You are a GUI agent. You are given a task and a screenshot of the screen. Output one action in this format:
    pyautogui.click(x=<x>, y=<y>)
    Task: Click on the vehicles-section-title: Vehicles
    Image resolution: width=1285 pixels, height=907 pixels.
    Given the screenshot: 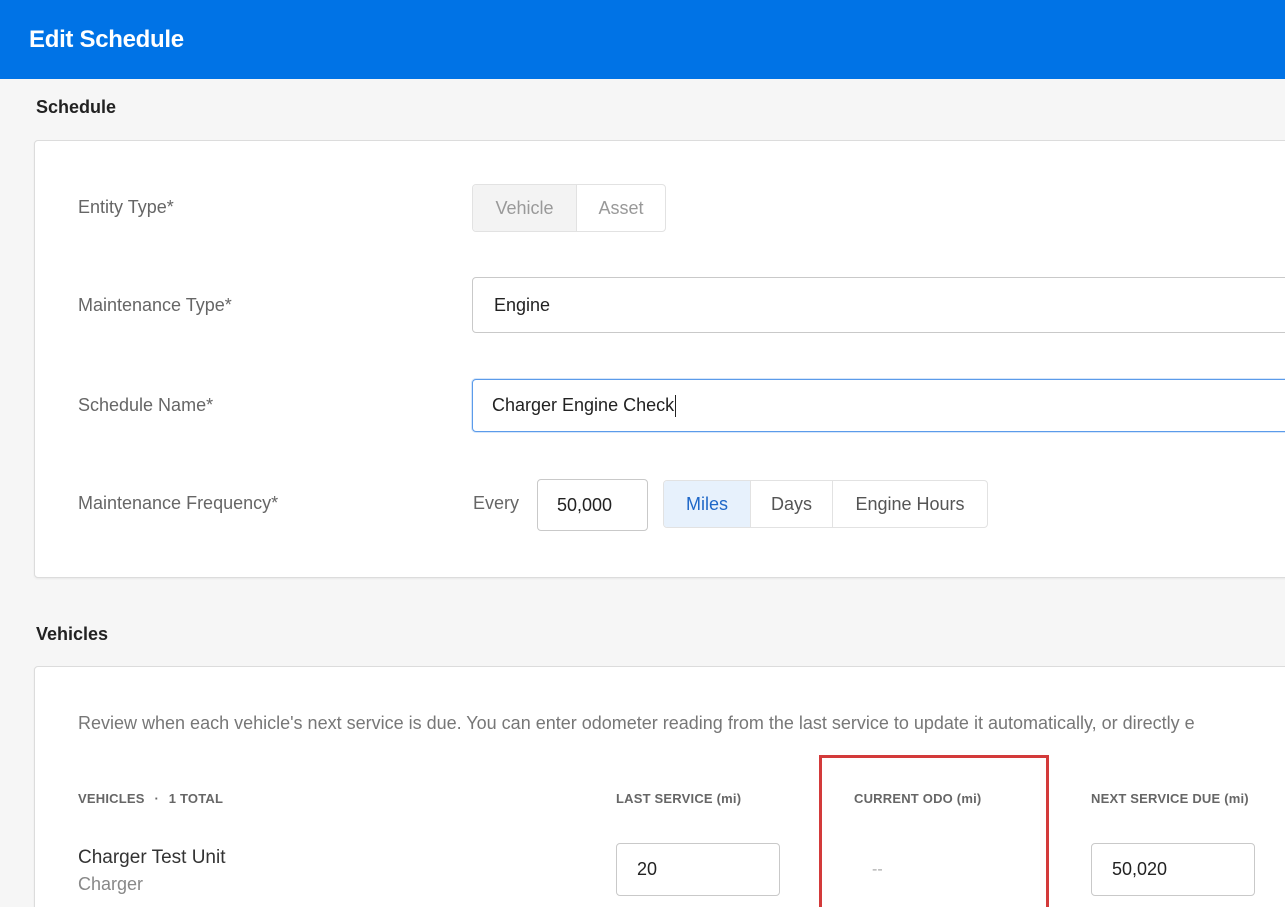 What is the action you would take?
    pyautogui.click(x=72, y=634)
    